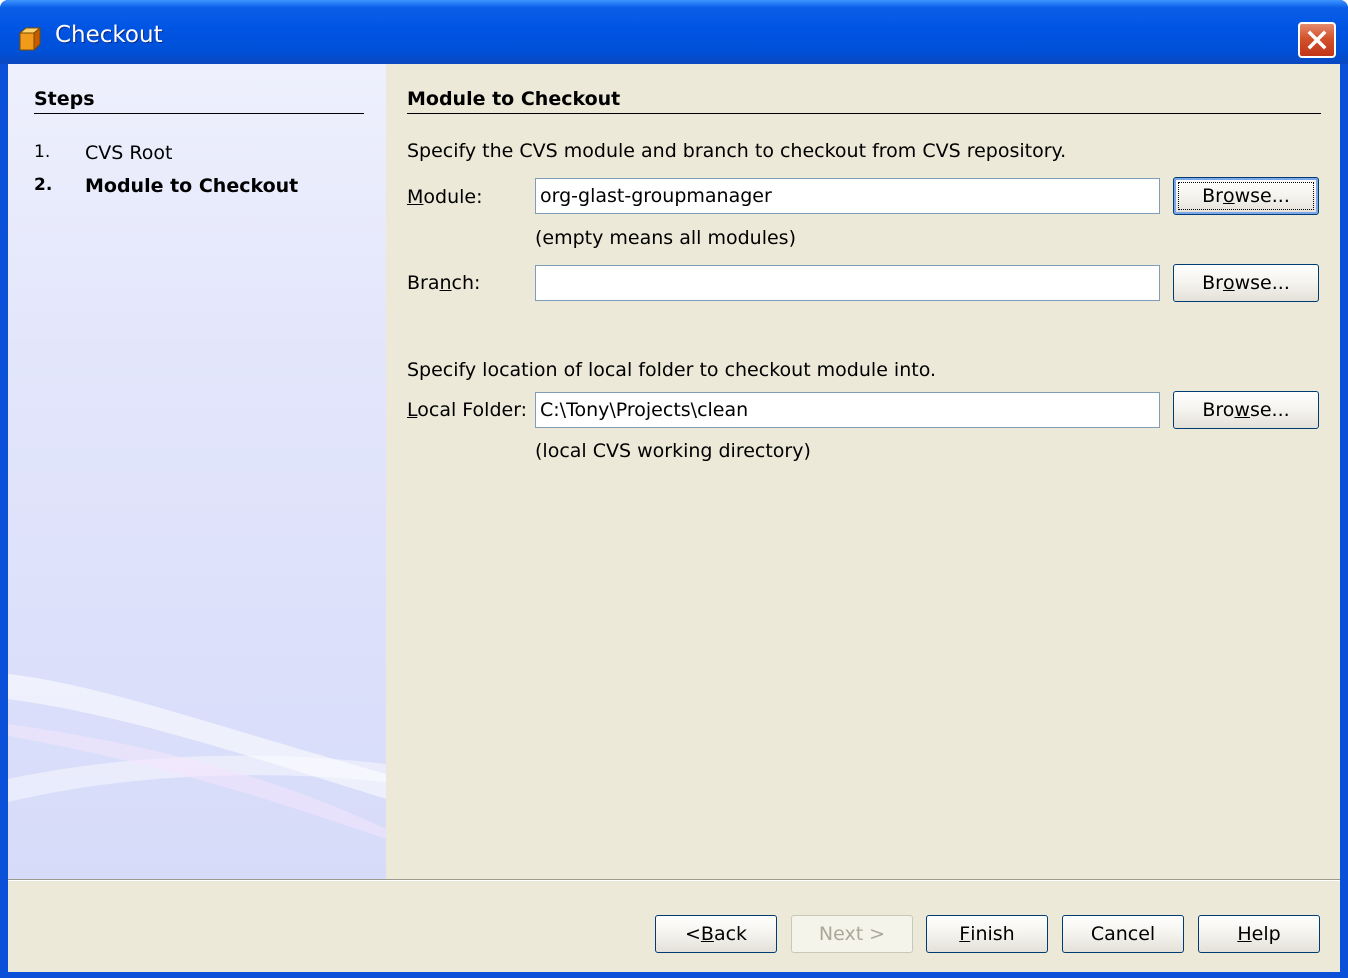 This screenshot has width=1348, height=978. I want to click on window-title: Checkout, so click(109, 35).